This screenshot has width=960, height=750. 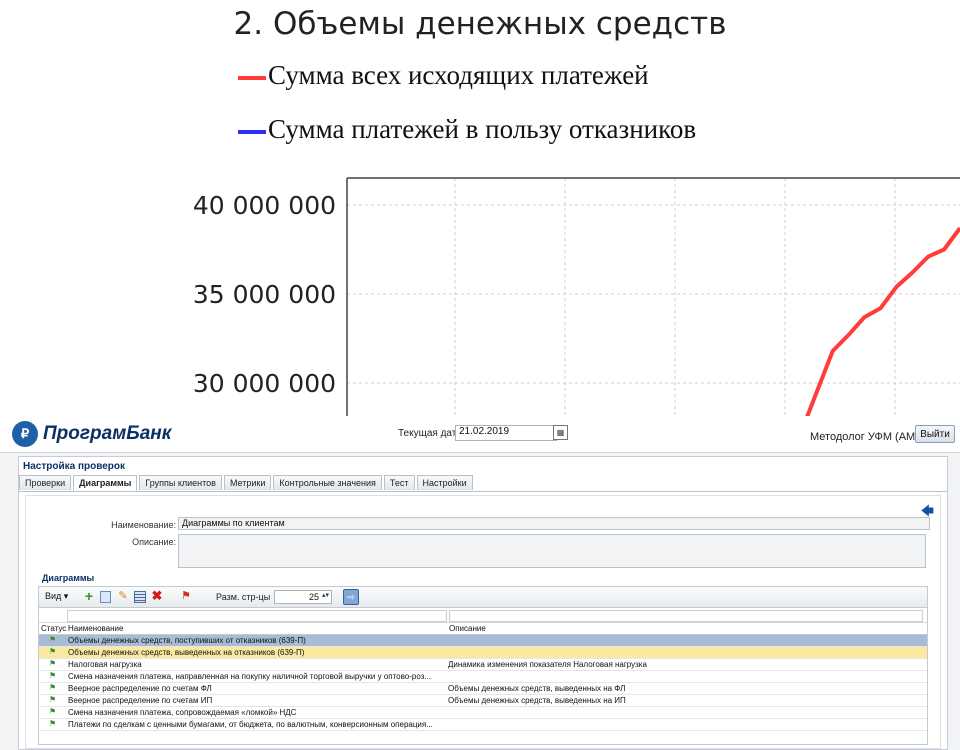 I want to click on tab-metrics: Метрики, so click(x=247, y=482).